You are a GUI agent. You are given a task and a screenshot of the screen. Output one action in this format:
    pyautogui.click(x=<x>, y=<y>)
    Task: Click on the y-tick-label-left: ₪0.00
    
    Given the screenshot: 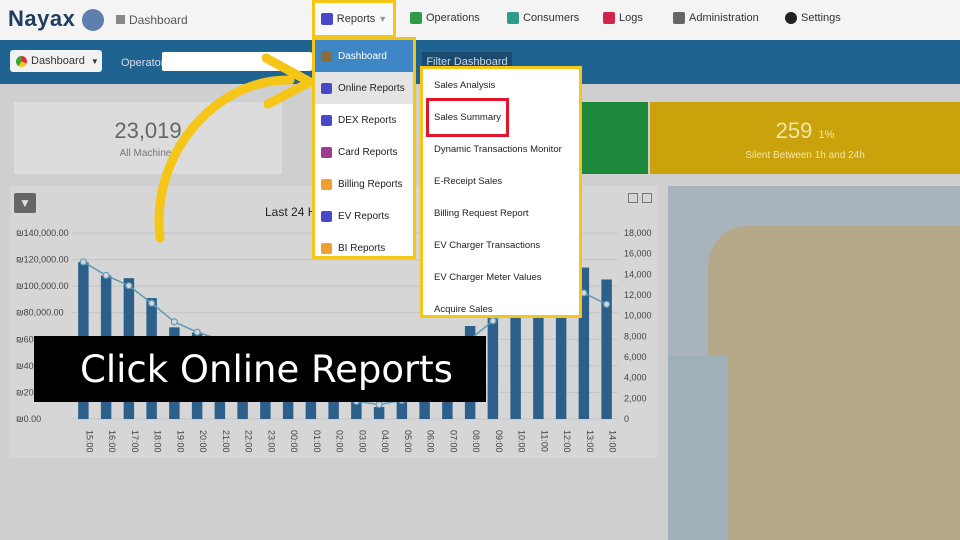 What is the action you would take?
    pyautogui.click(x=28, y=419)
    